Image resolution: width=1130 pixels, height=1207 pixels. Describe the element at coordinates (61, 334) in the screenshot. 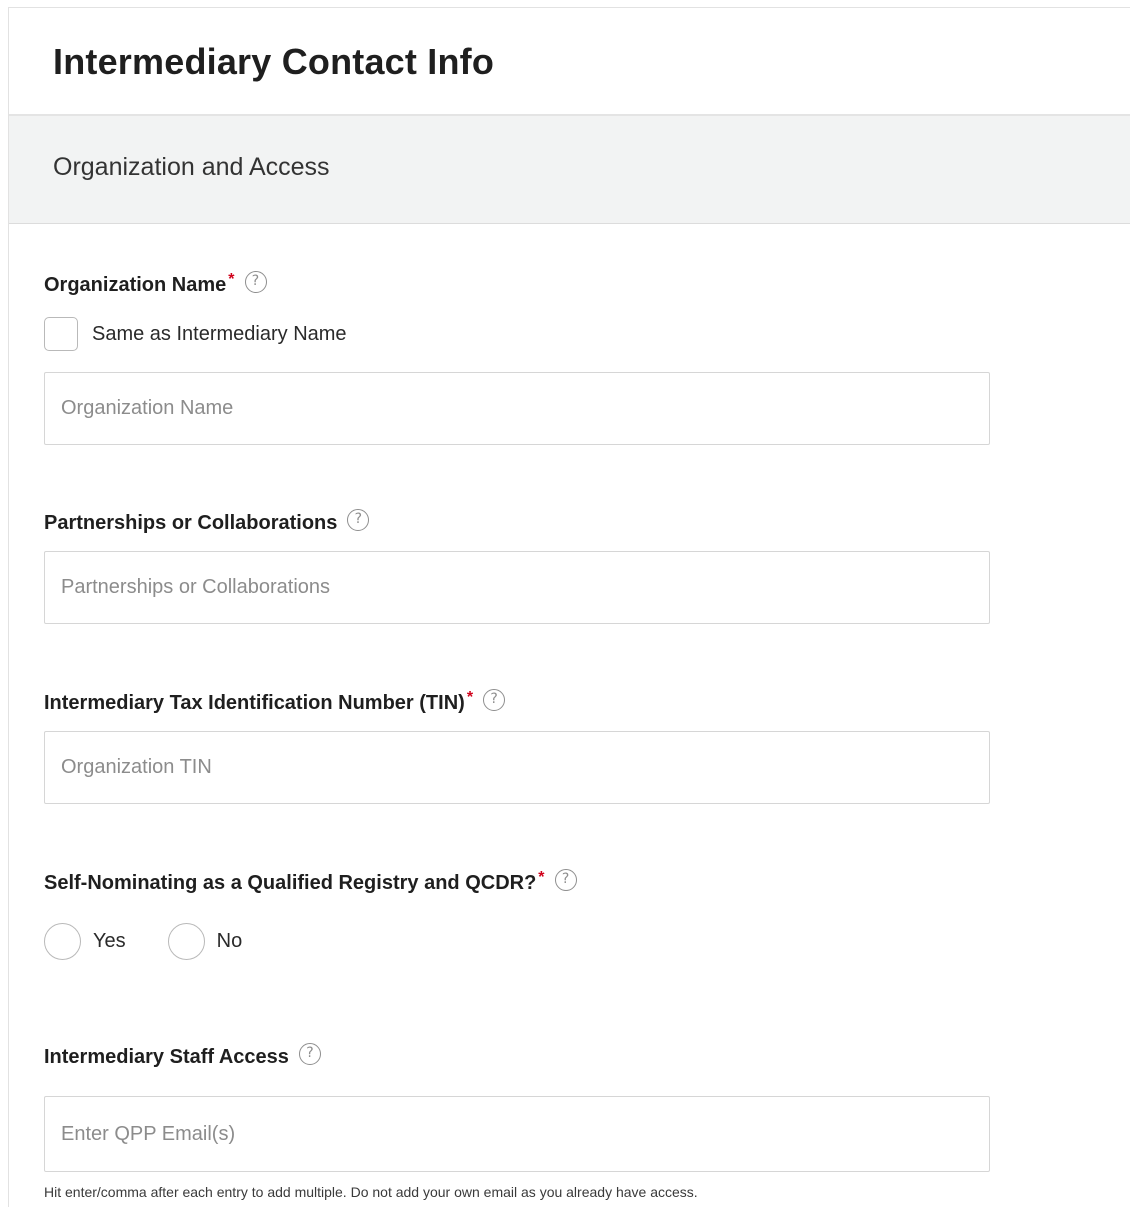

I see `same-as-intermediary-checkbox` at that location.